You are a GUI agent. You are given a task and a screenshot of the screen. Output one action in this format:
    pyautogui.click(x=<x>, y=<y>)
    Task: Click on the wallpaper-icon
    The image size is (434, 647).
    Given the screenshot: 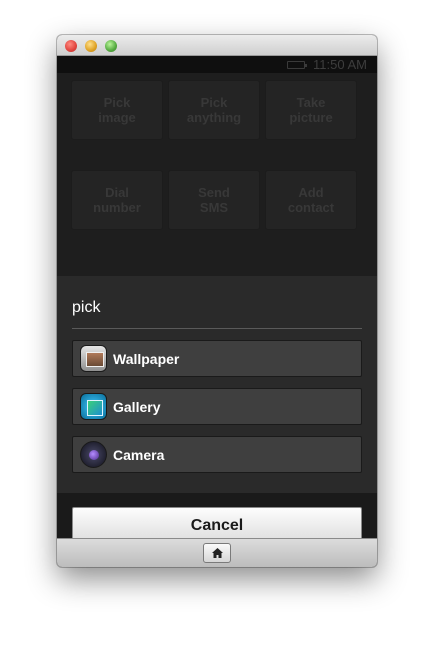 What is the action you would take?
    pyautogui.click(x=93, y=358)
    